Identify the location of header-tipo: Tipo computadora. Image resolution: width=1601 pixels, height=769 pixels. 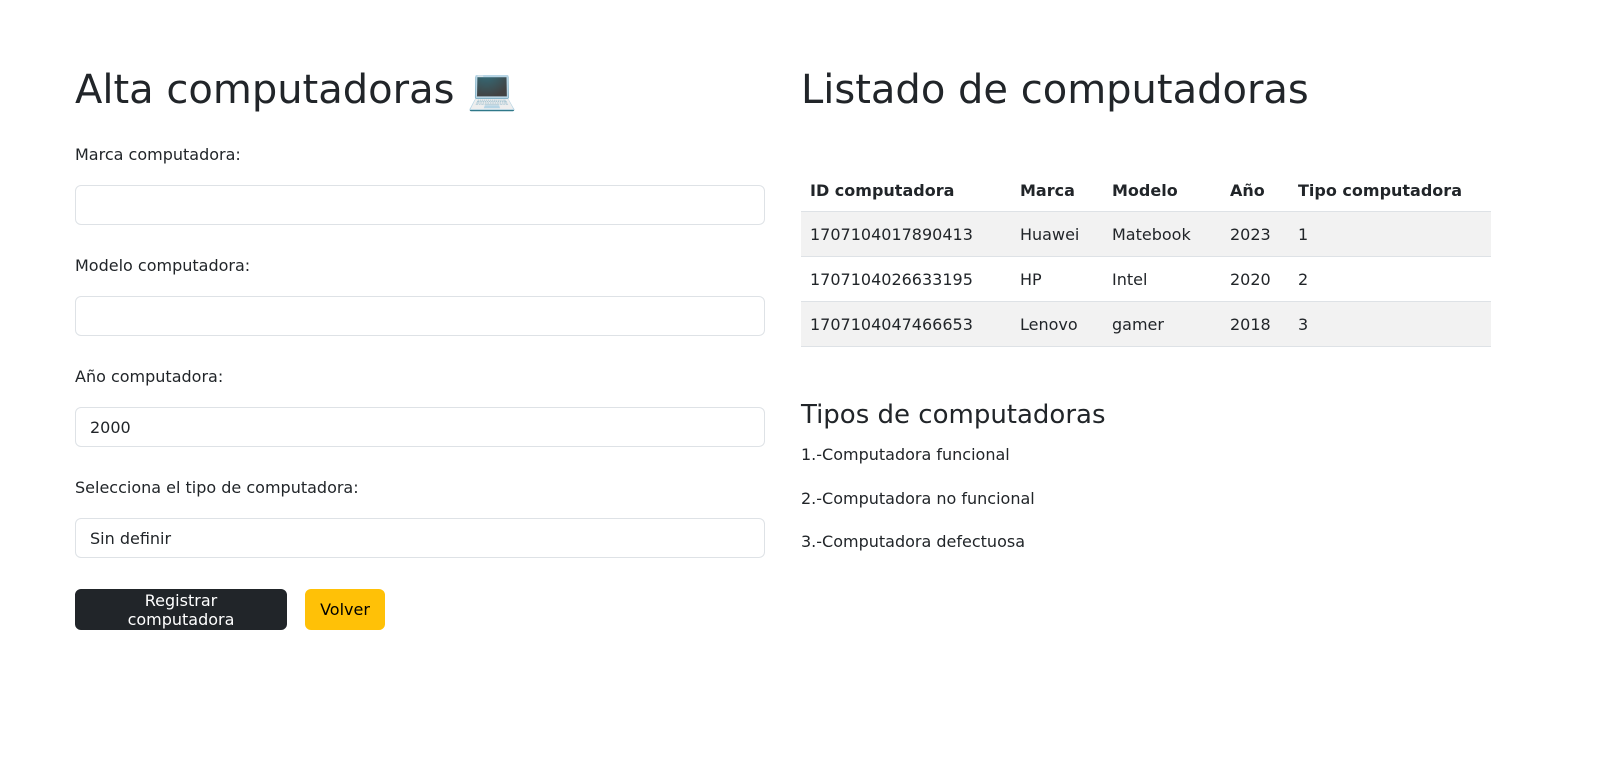
(1390, 191).